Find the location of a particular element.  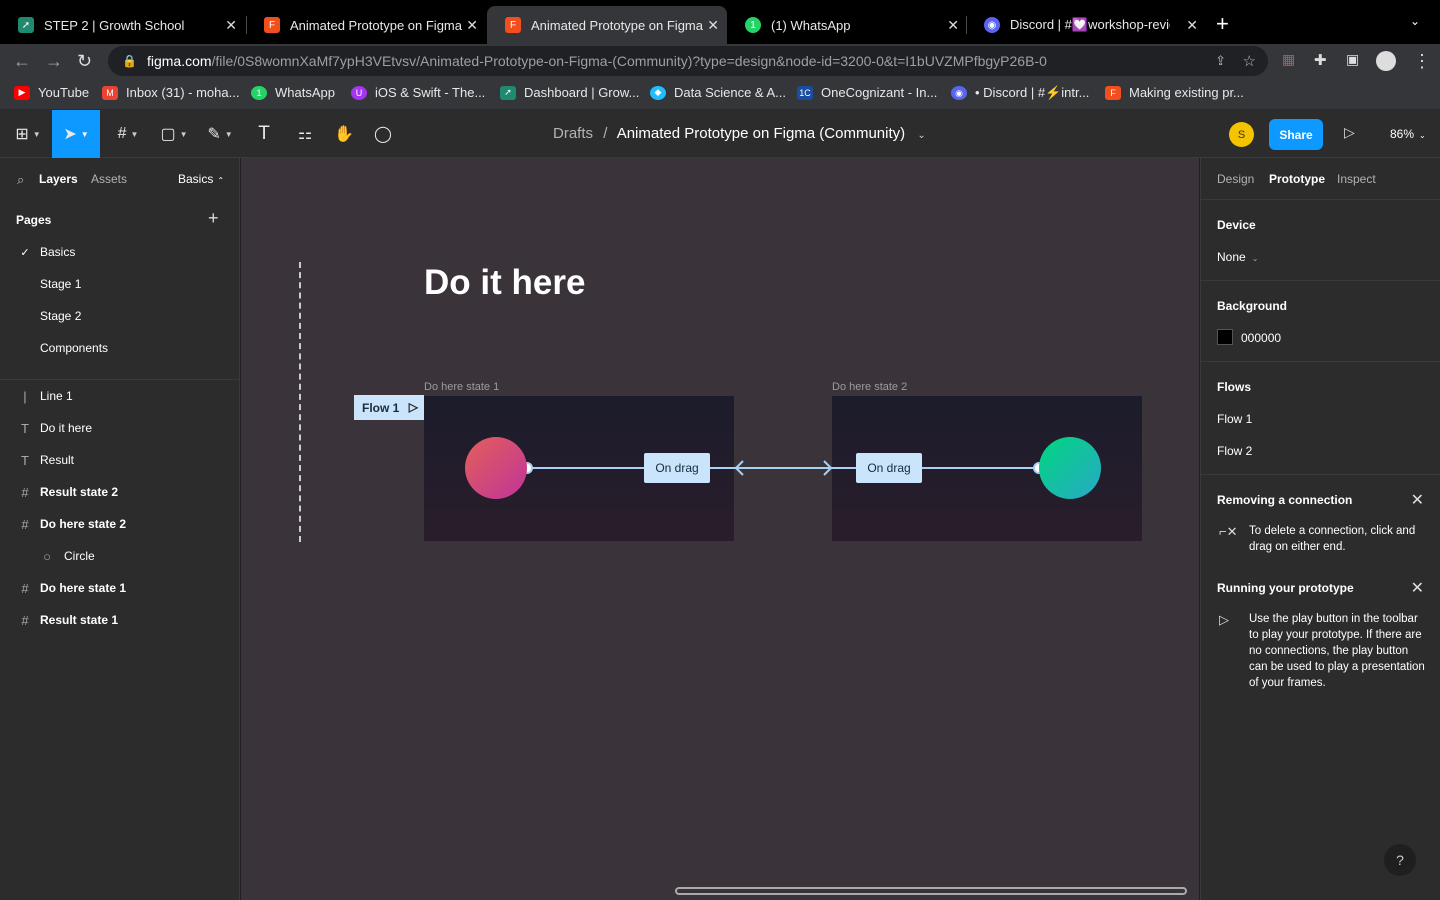

browser-tab-whatsapp: 1 (1) WhatsApp ✕ is located at coordinates (847, 25).